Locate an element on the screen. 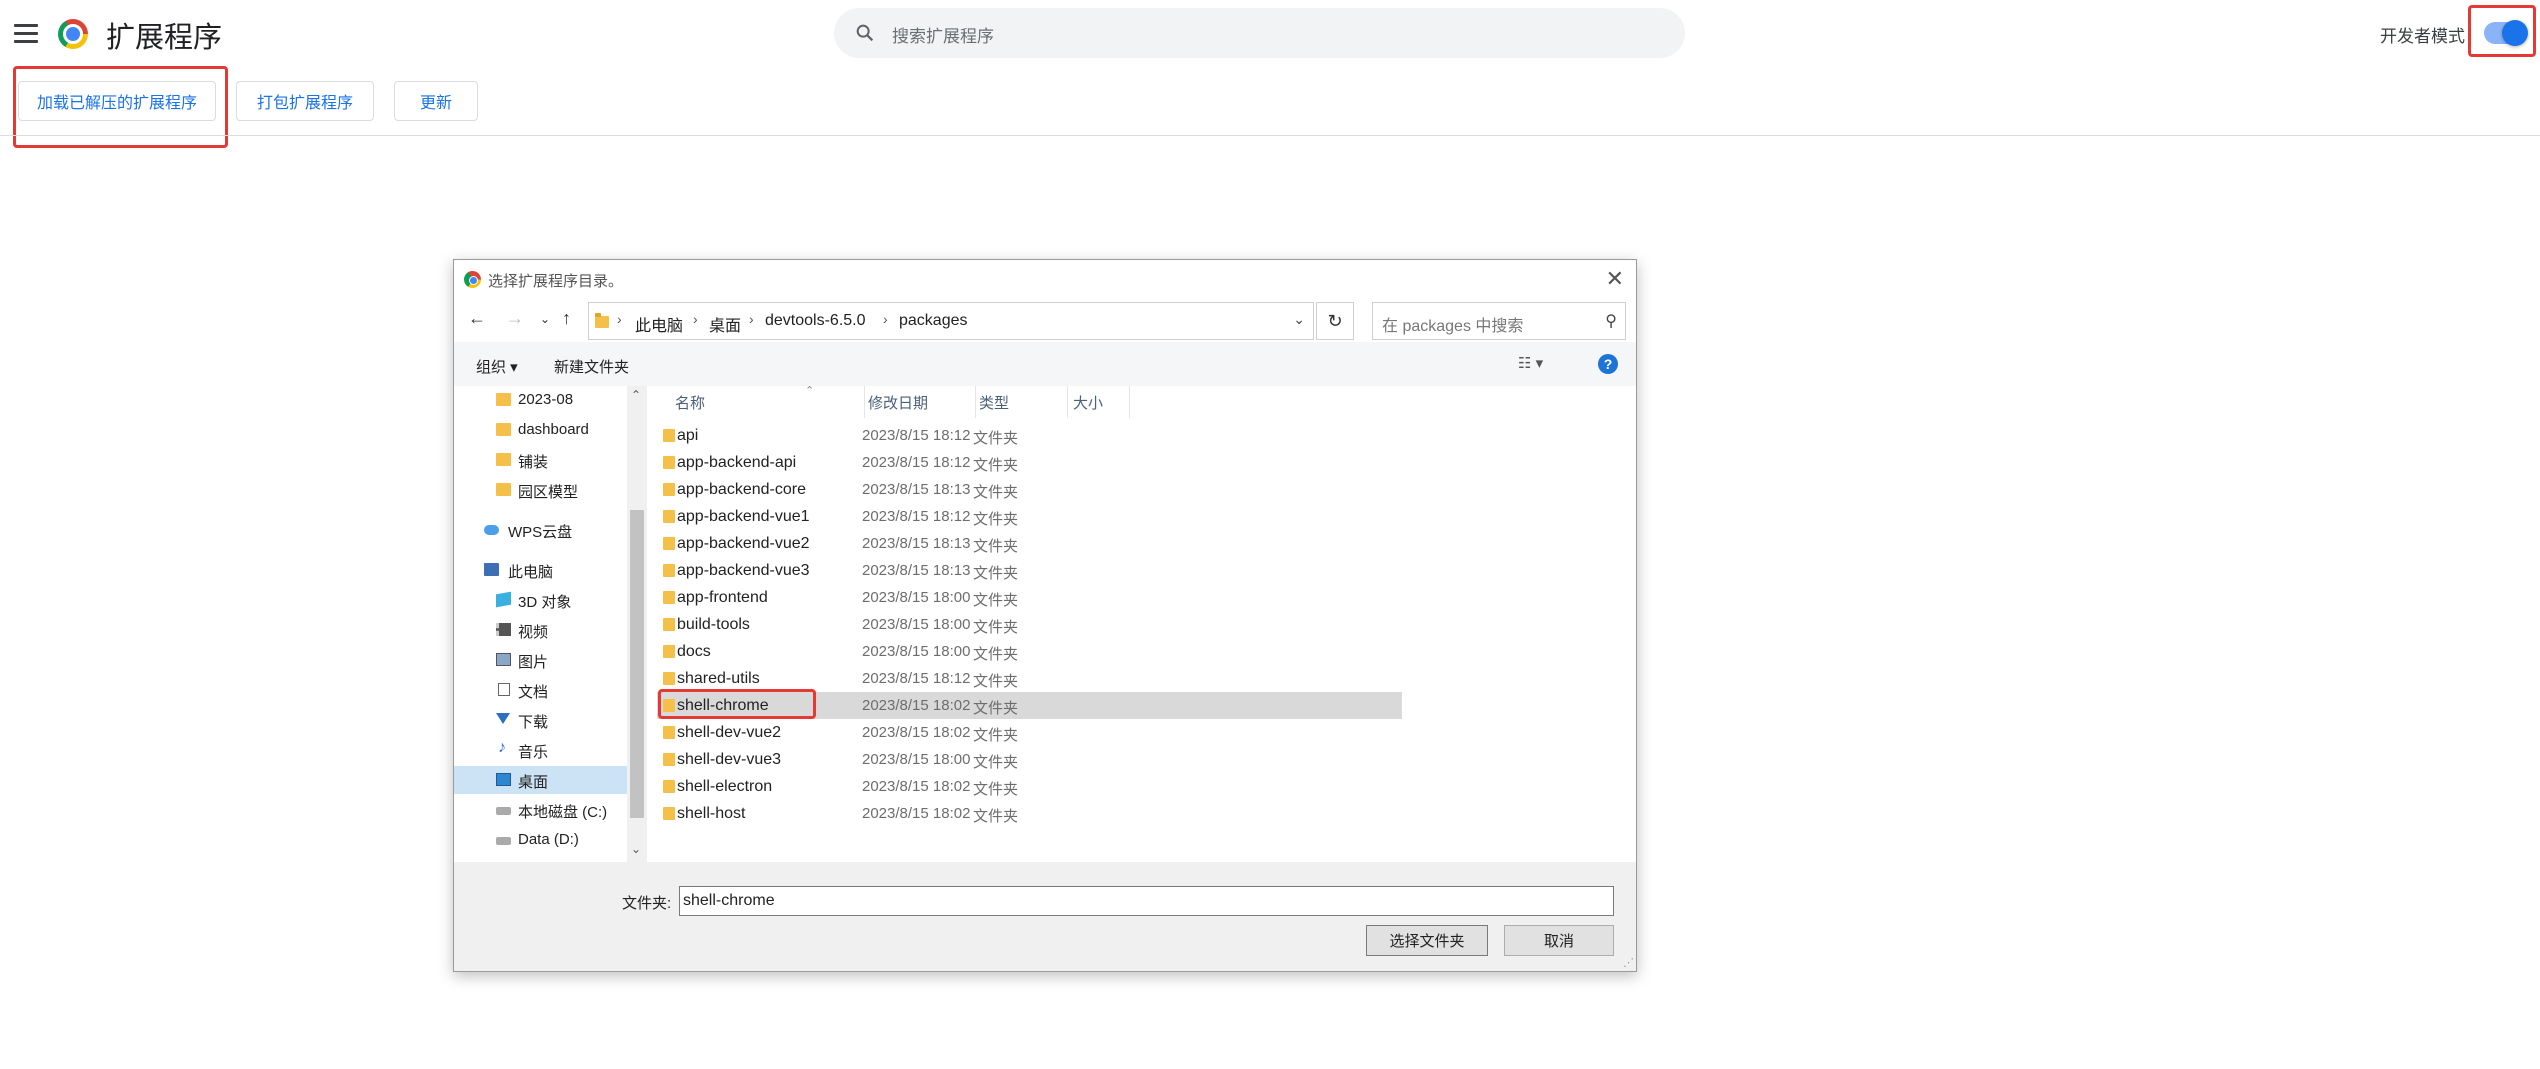 The image size is (2540, 1069). file-row-shell-dev-vue2: shell-dev-vue2 2023/8/15 18:02 文件夹 is located at coordinates (1029, 732).